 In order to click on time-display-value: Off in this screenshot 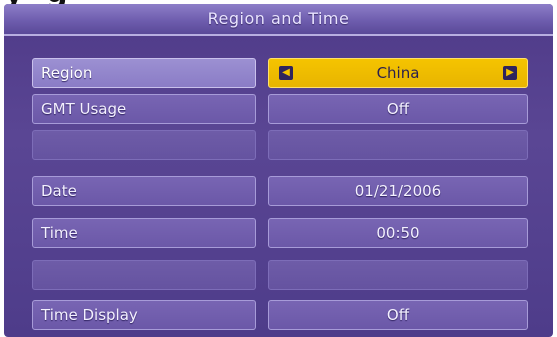, I will do `click(398, 315)`.